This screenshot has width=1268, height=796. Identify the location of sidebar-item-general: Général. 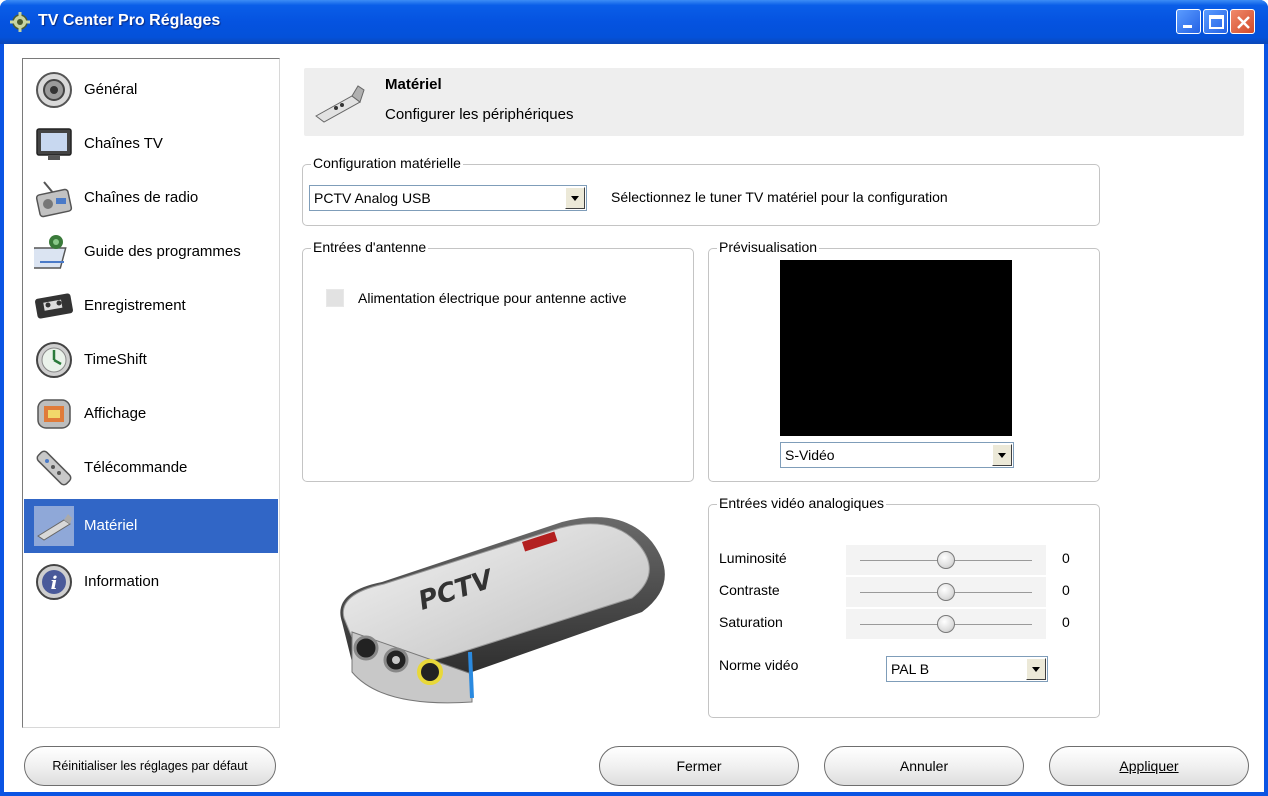
(151, 90).